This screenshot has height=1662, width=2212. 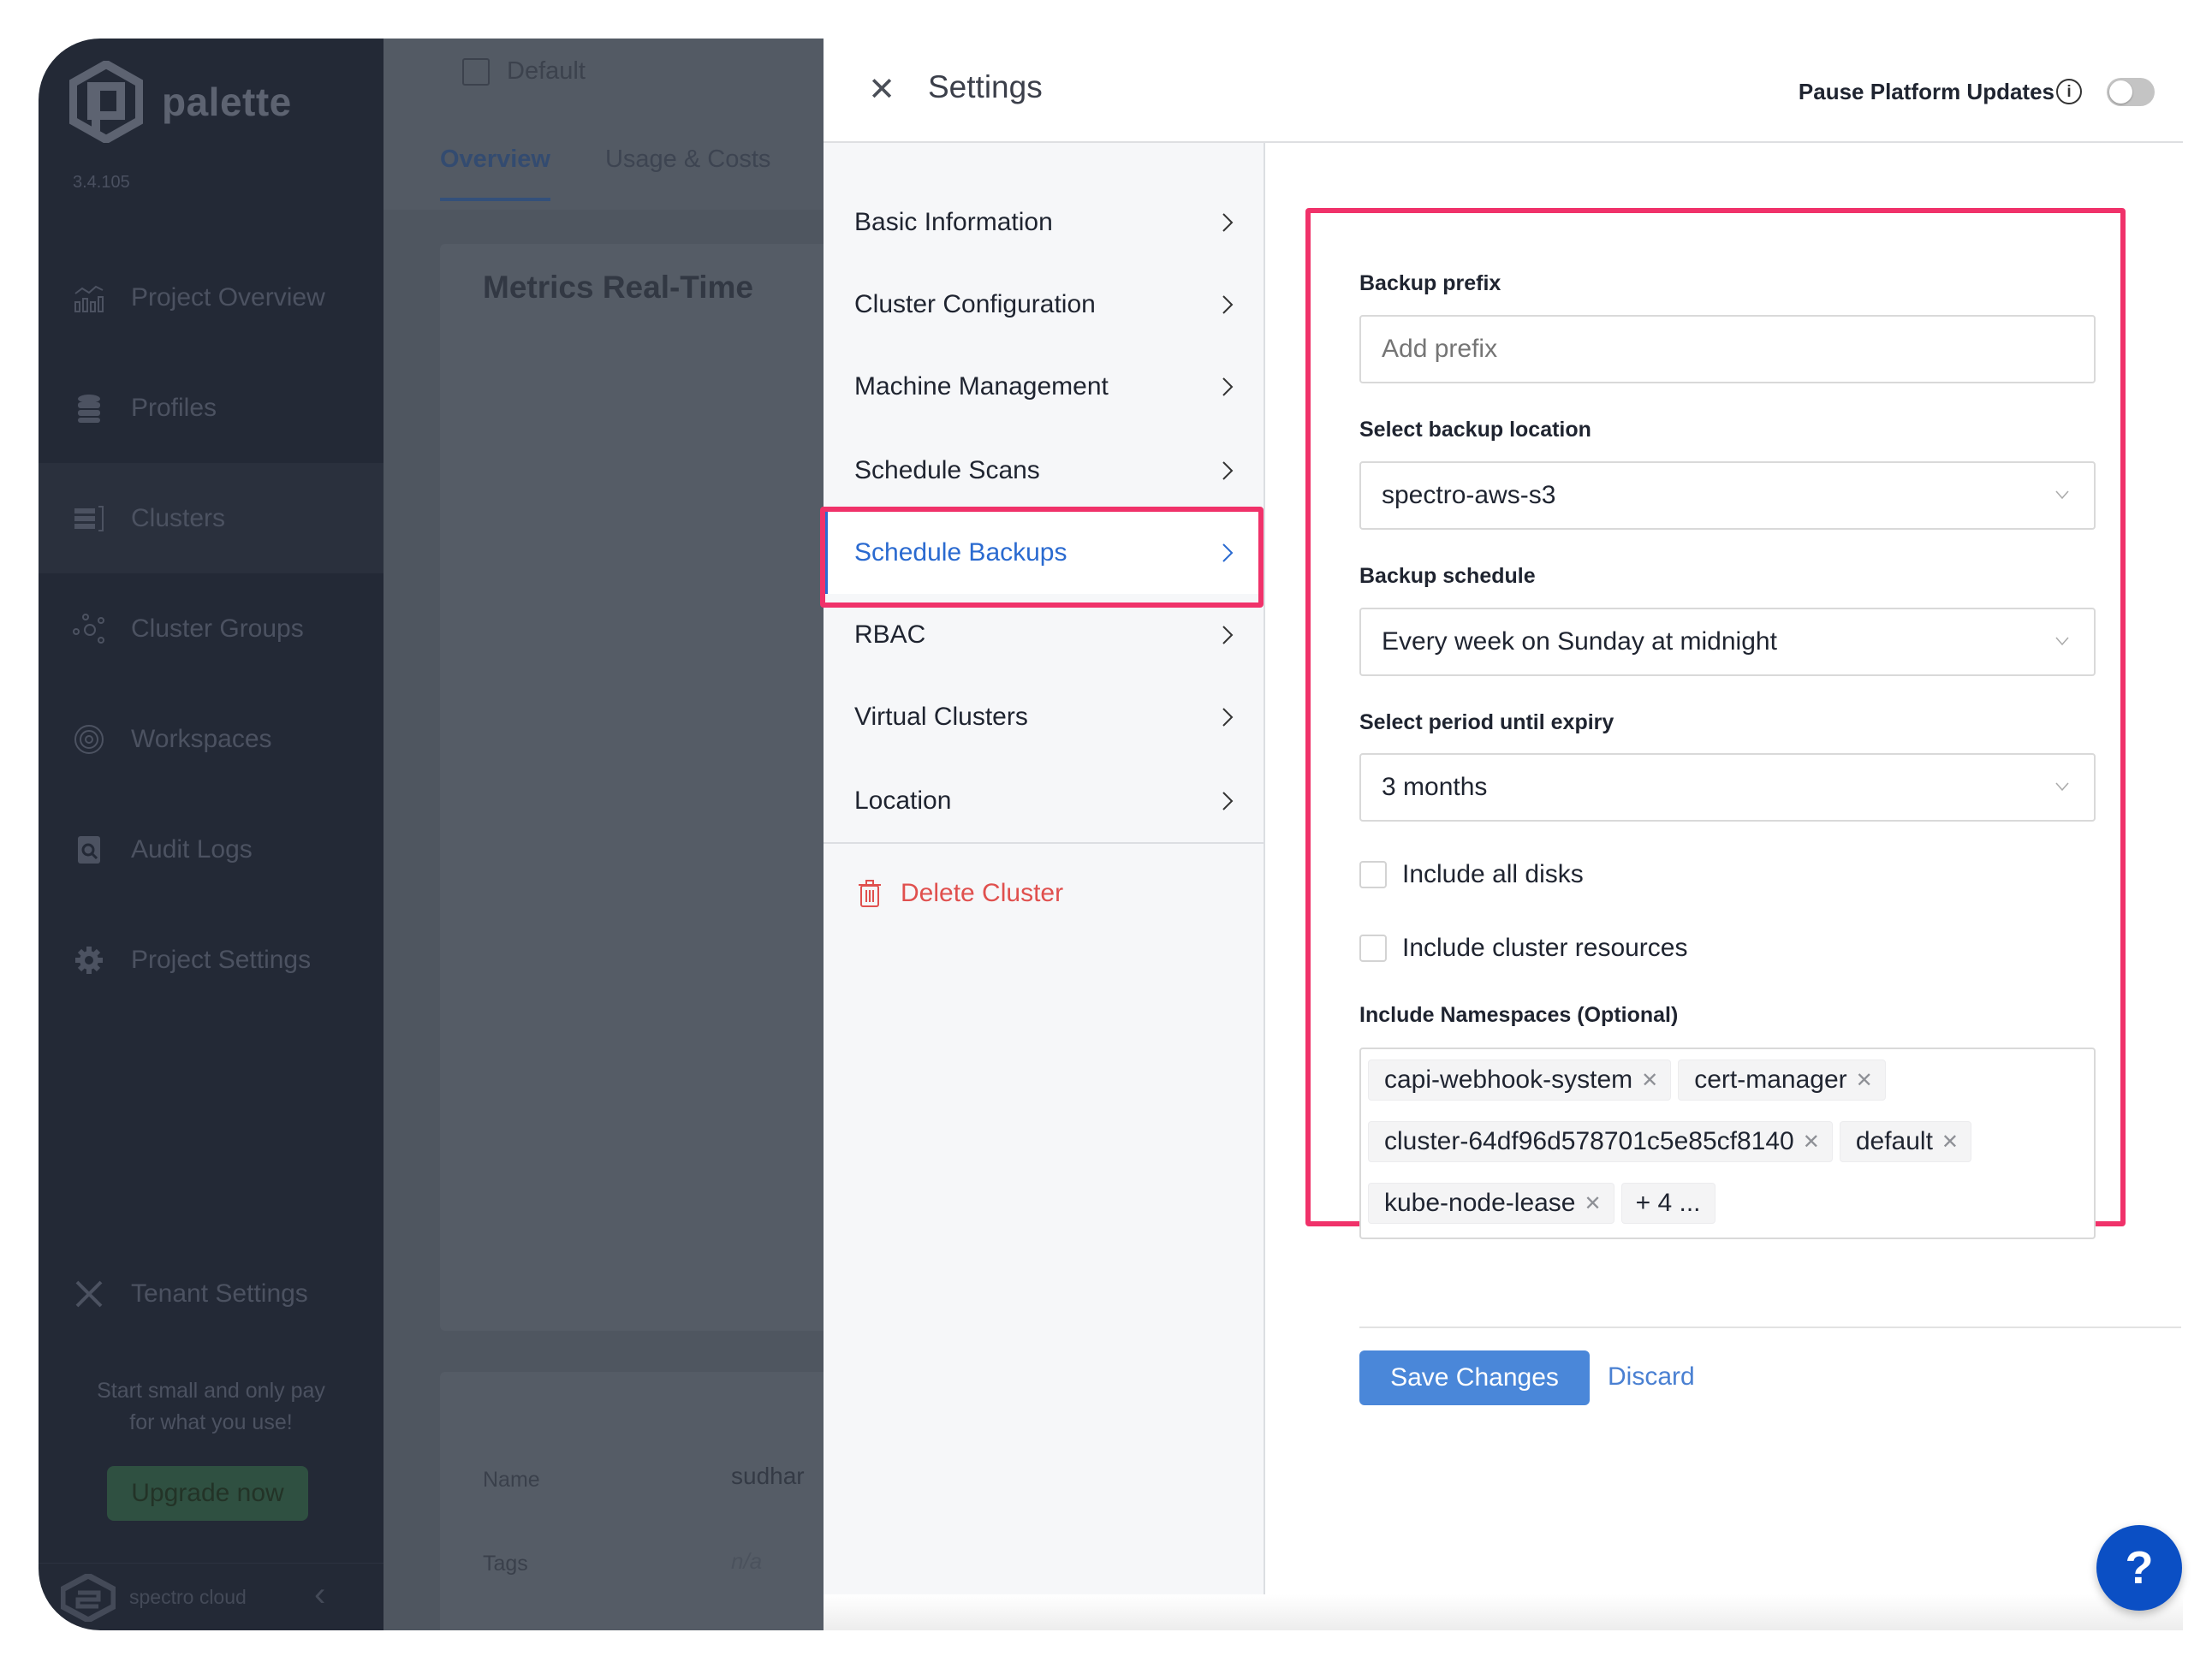 I want to click on settings-title: Settings, so click(x=985, y=86).